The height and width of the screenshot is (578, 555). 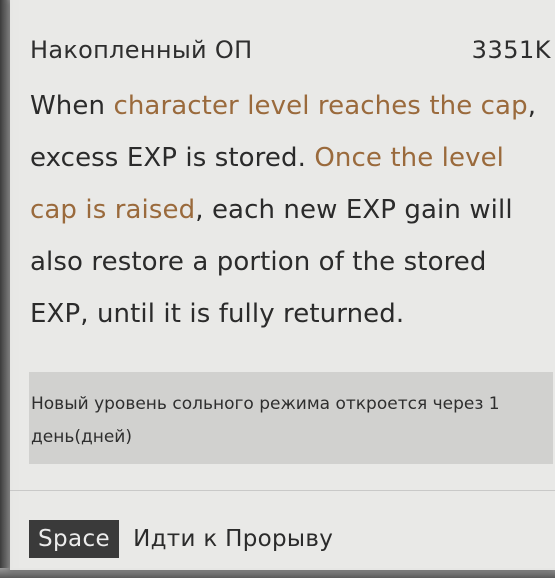 What do you see at coordinates (320, 106) in the screenshot?
I see `description-highlight-level-cap: character level reaches the cap` at bounding box center [320, 106].